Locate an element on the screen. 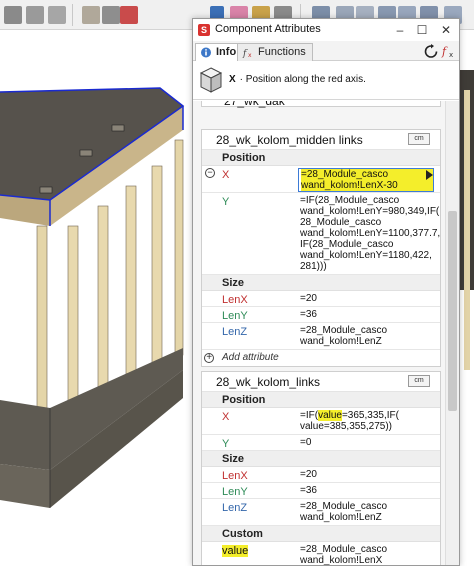 Image resolution: width=474 pixels, height=566 pixels. attribute-label-text: LenZ is located at coordinates (235, 332).